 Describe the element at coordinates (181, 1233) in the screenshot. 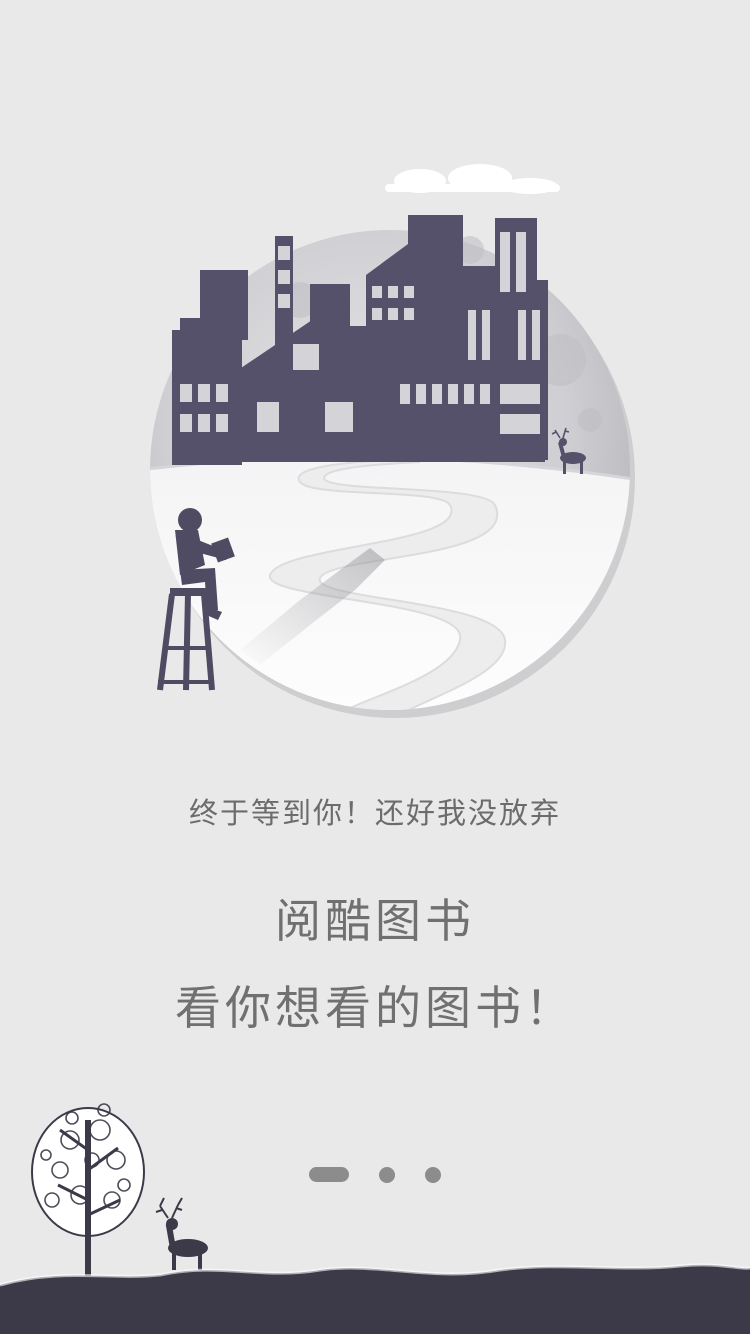

I see `deer-illustration` at that location.